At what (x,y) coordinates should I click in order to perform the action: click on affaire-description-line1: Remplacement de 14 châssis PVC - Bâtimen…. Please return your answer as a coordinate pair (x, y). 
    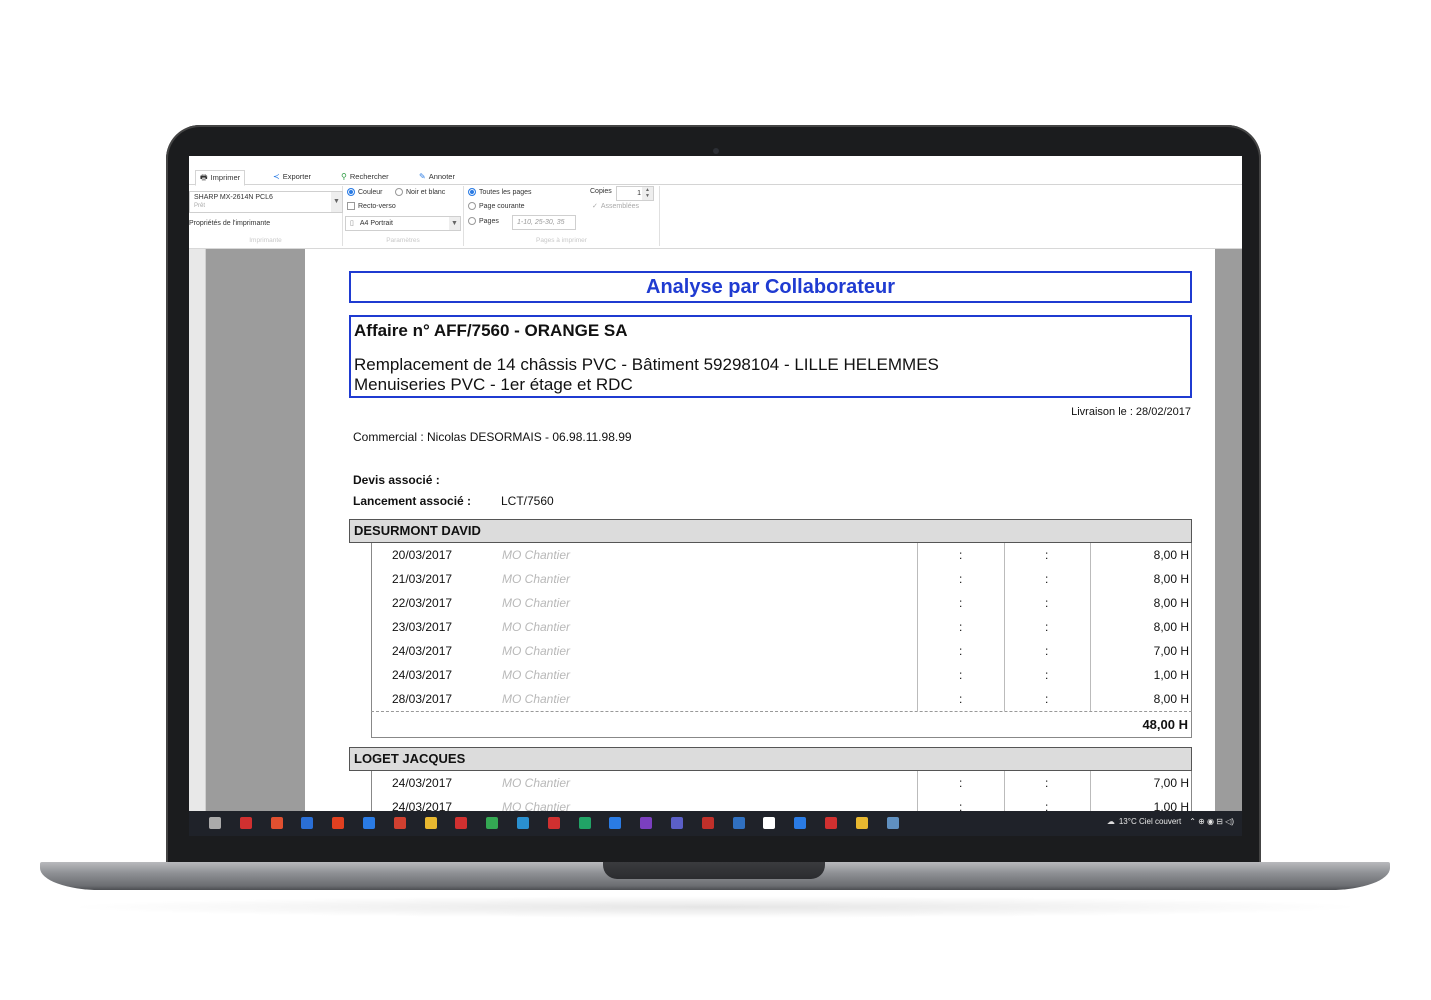
    Looking at the image, I should click on (646, 364).